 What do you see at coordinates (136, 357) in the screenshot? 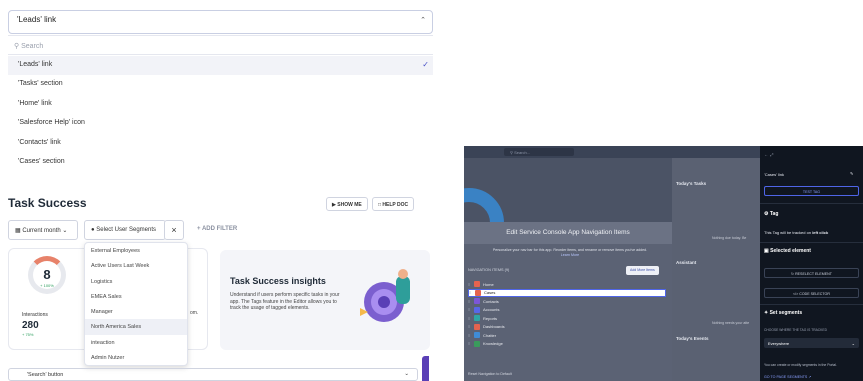
I see `segment-option: Admin Nutzer` at bounding box center [136, 357].